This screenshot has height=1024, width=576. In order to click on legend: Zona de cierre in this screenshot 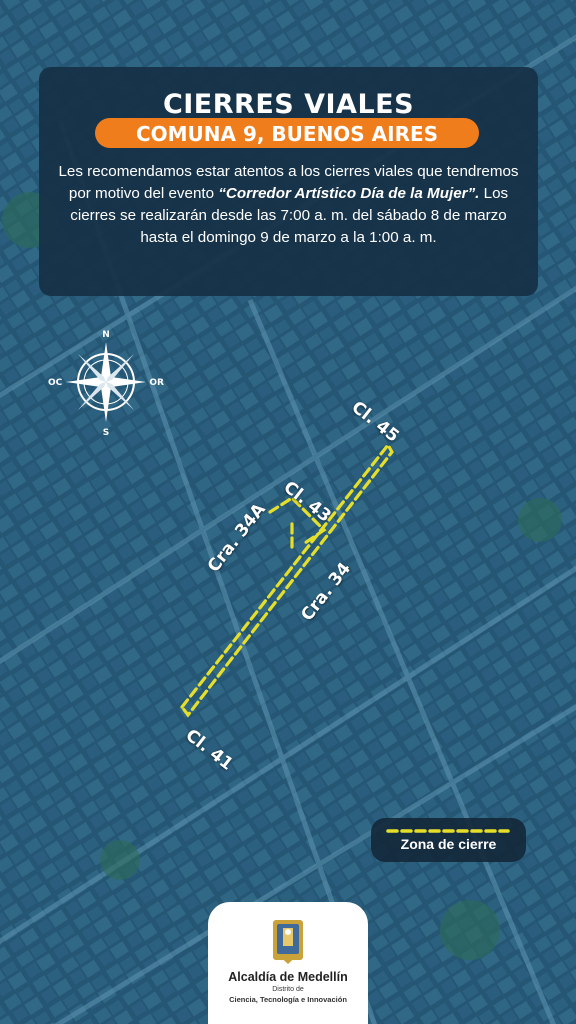, I will do `click(448, 840)`.